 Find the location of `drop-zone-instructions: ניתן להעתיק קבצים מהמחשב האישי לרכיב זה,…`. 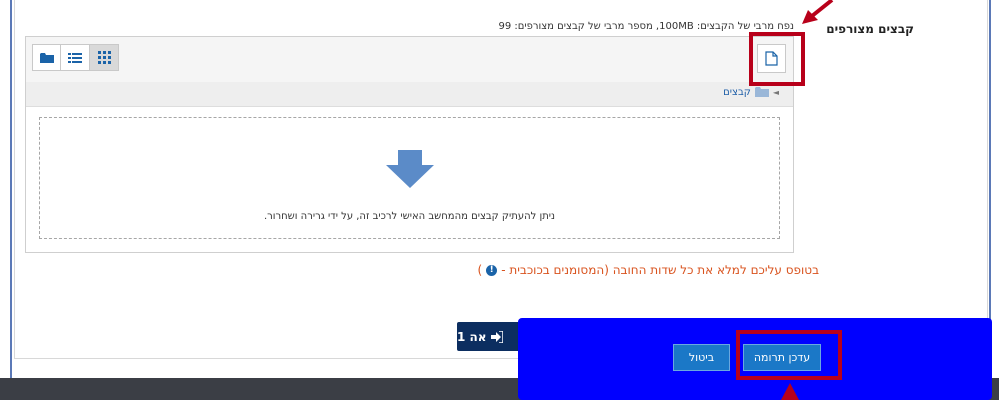

drop-zone-instructions: ניתן להעתיק קבצים מהמחשב האישי לרכיב זה,… is located at coordinates (409, 216).